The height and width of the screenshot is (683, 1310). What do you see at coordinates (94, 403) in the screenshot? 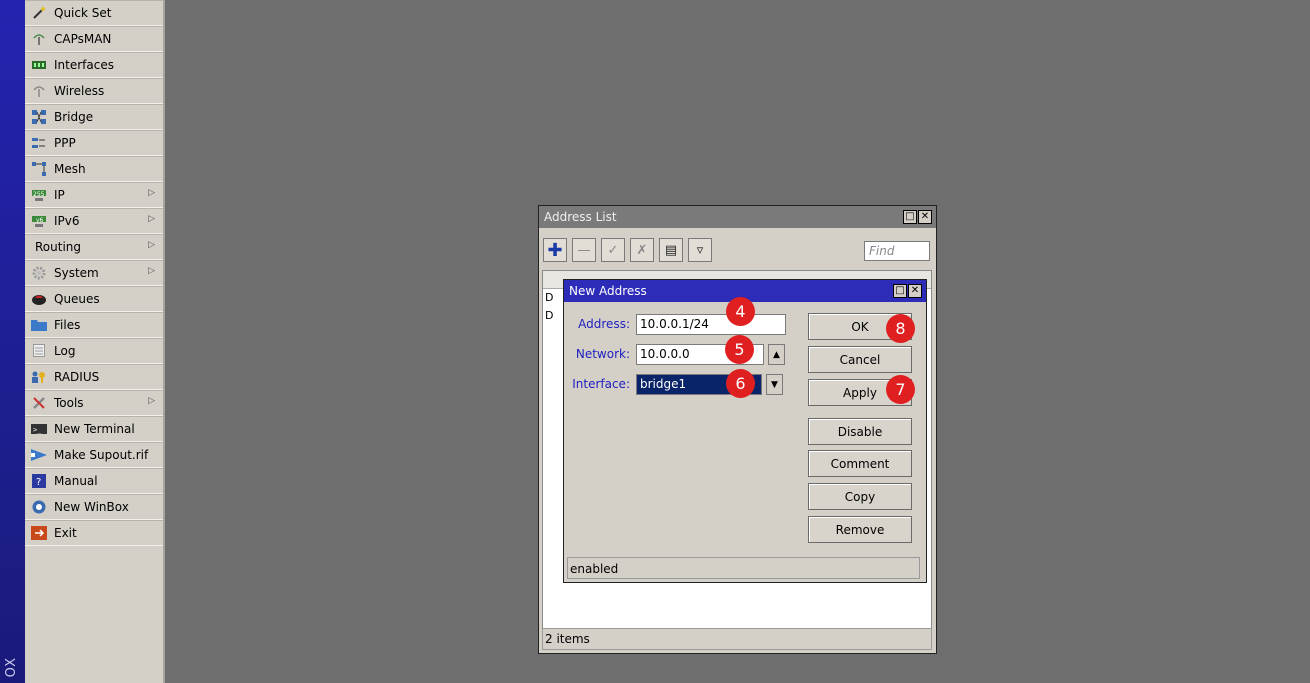
I see `menu-item-tools: Tools ▷` at bounding box center [94, 403].